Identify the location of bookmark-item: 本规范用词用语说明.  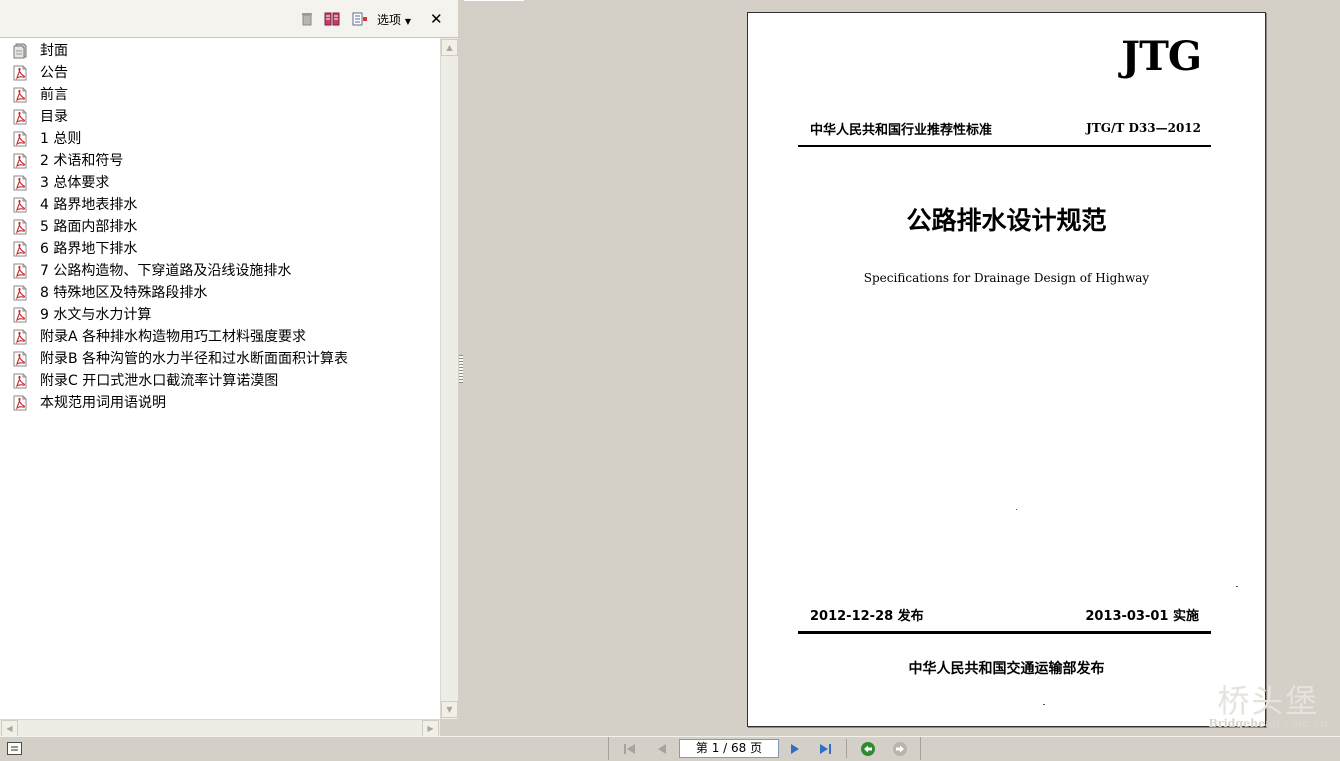
(220, 403).